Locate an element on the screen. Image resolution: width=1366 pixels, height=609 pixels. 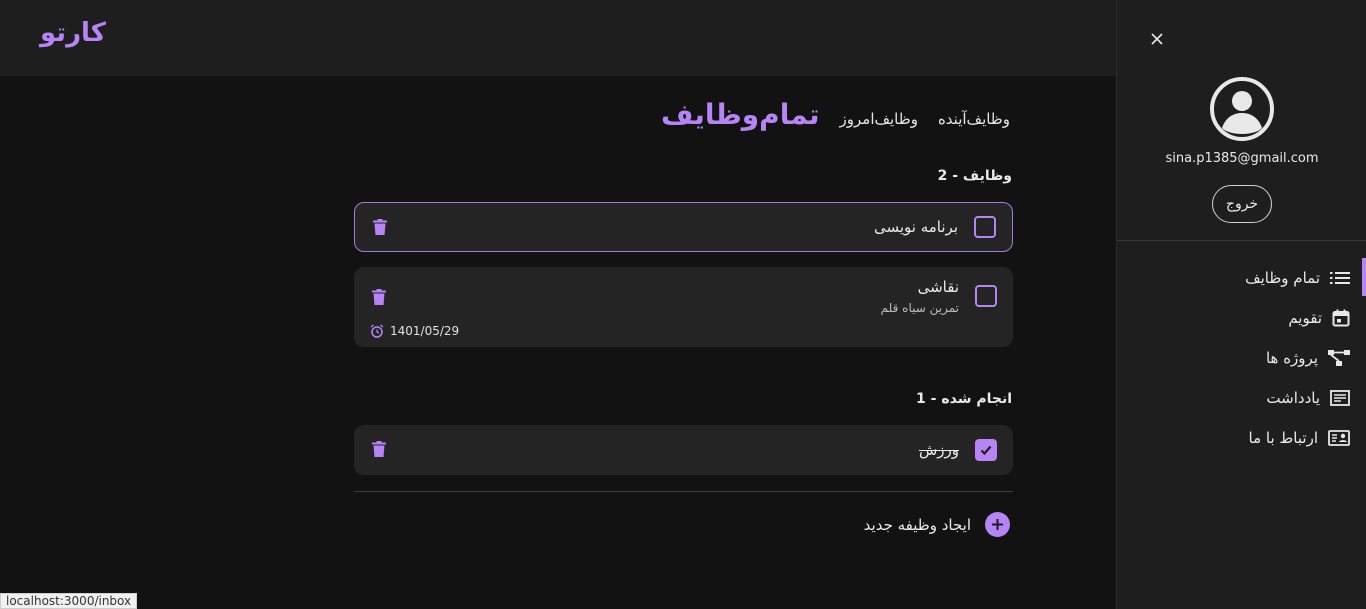
status-bar-url: localhost:3000/inbox is located at coordinates (69, 601).